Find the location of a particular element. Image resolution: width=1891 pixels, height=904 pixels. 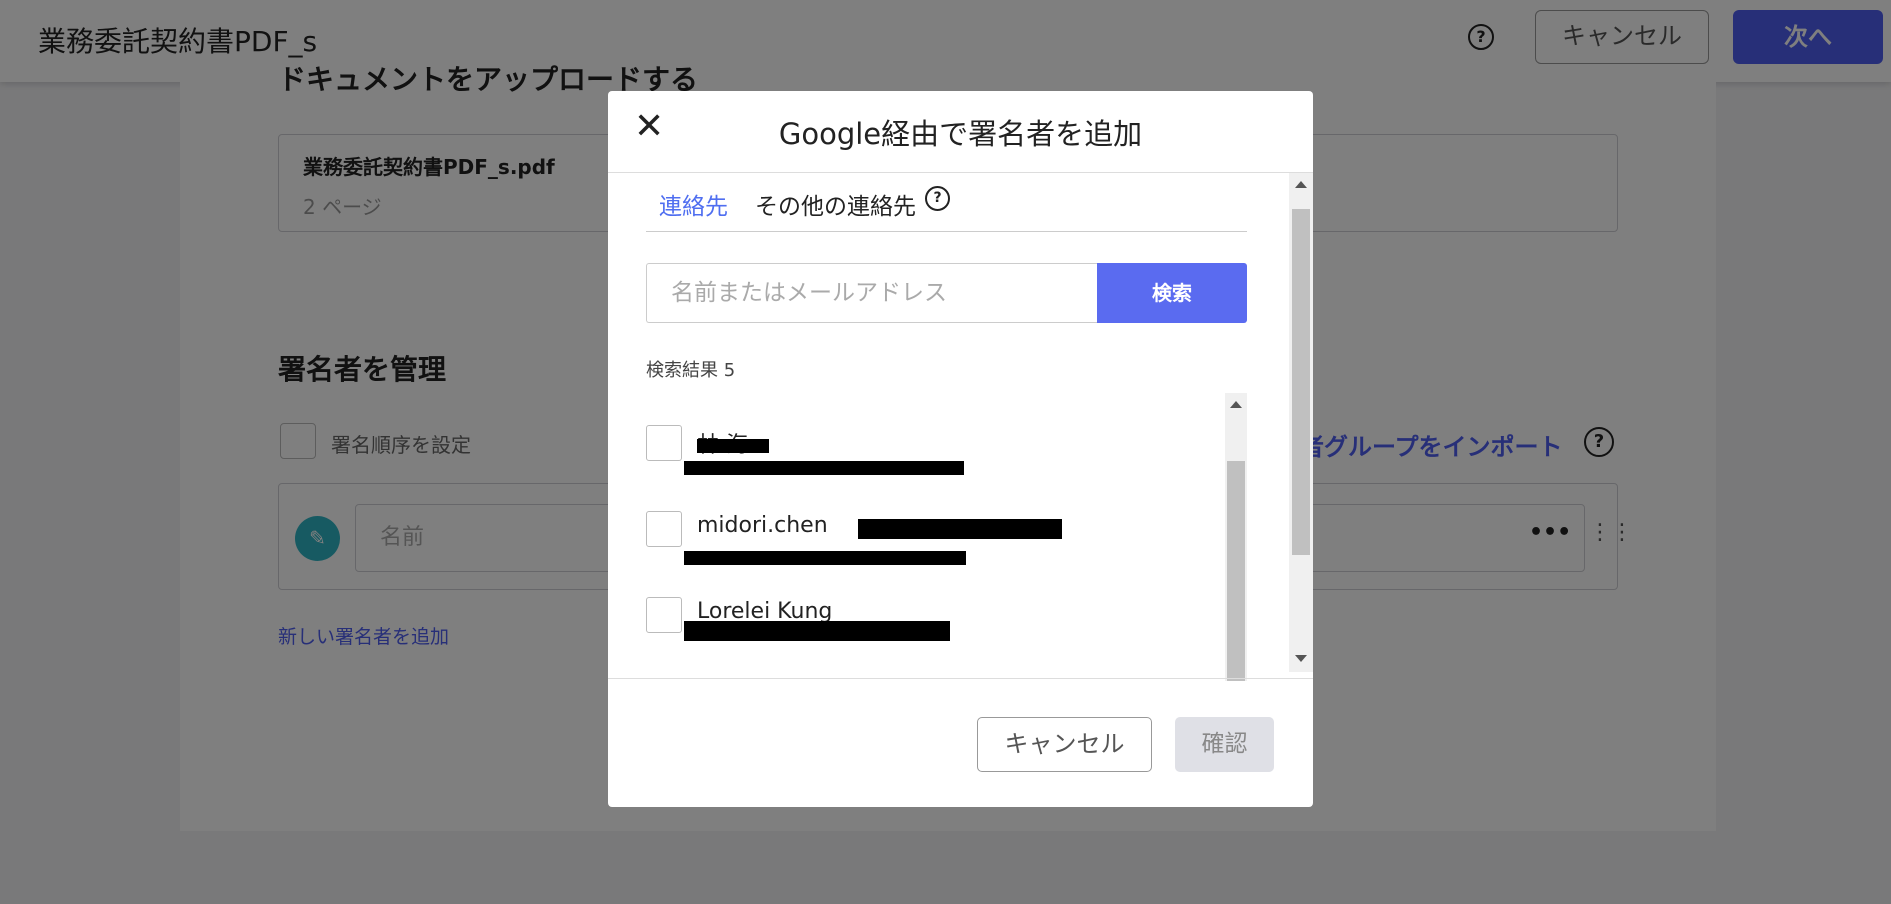

list-item: Lorelei Kung is located at coordinates (926, 627).